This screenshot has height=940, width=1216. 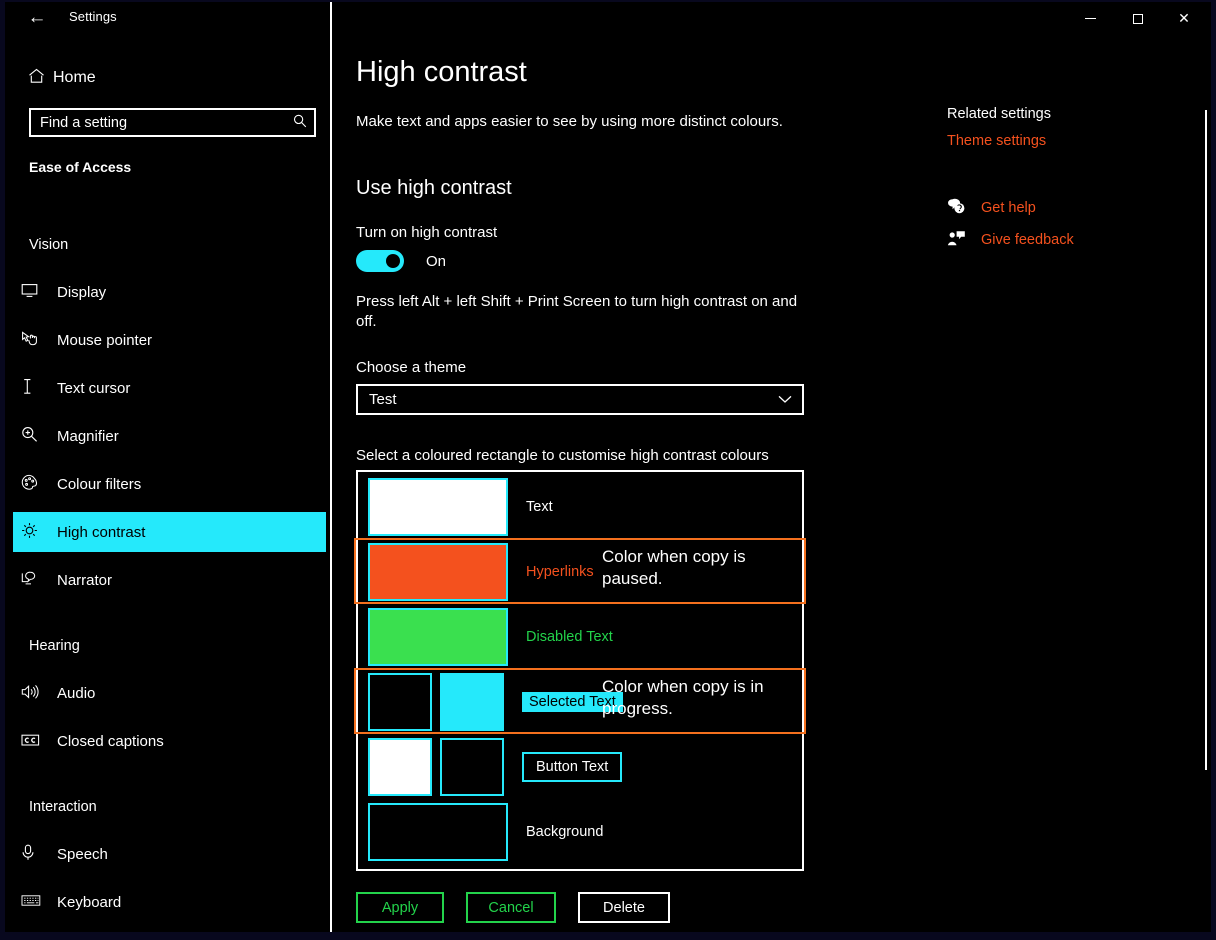 I want to click on vertical-scrollbar, so click(x=1205, y=483).